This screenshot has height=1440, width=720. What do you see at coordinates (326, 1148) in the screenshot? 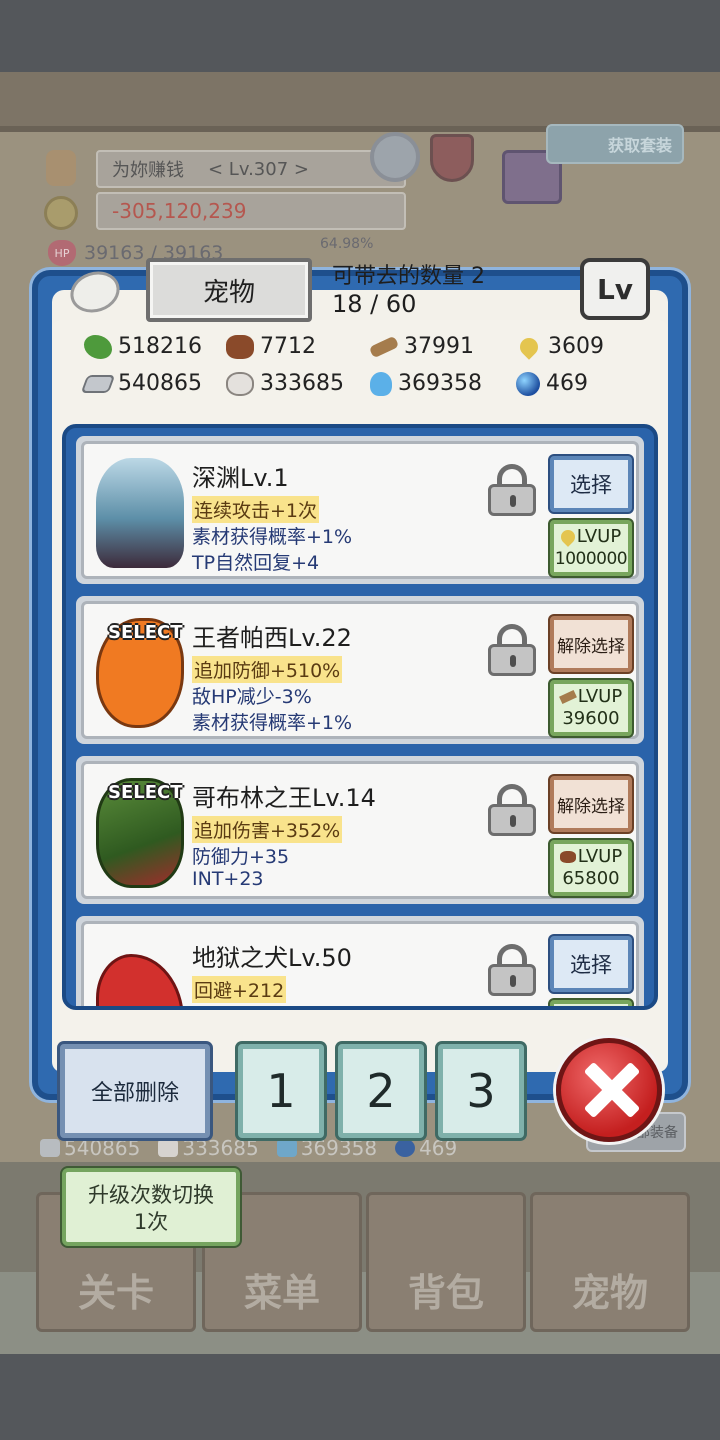
I see `bg-resource-flame: 369358` at bounding box center [326, 1148].